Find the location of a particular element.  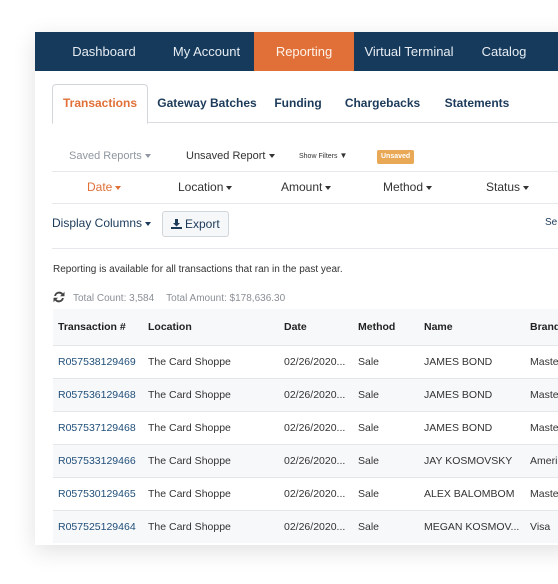

column-header-name: Name is located at coordinates (438, 327).